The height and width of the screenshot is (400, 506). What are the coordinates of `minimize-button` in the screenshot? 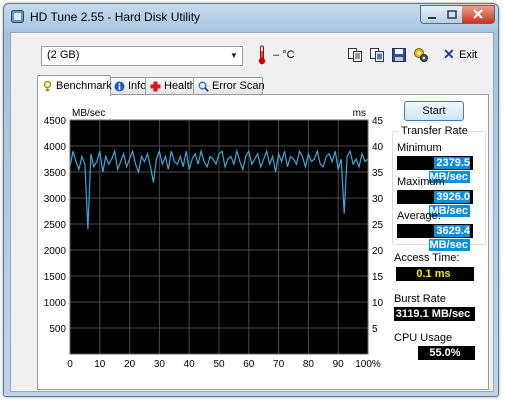 It's located at (432, 14).